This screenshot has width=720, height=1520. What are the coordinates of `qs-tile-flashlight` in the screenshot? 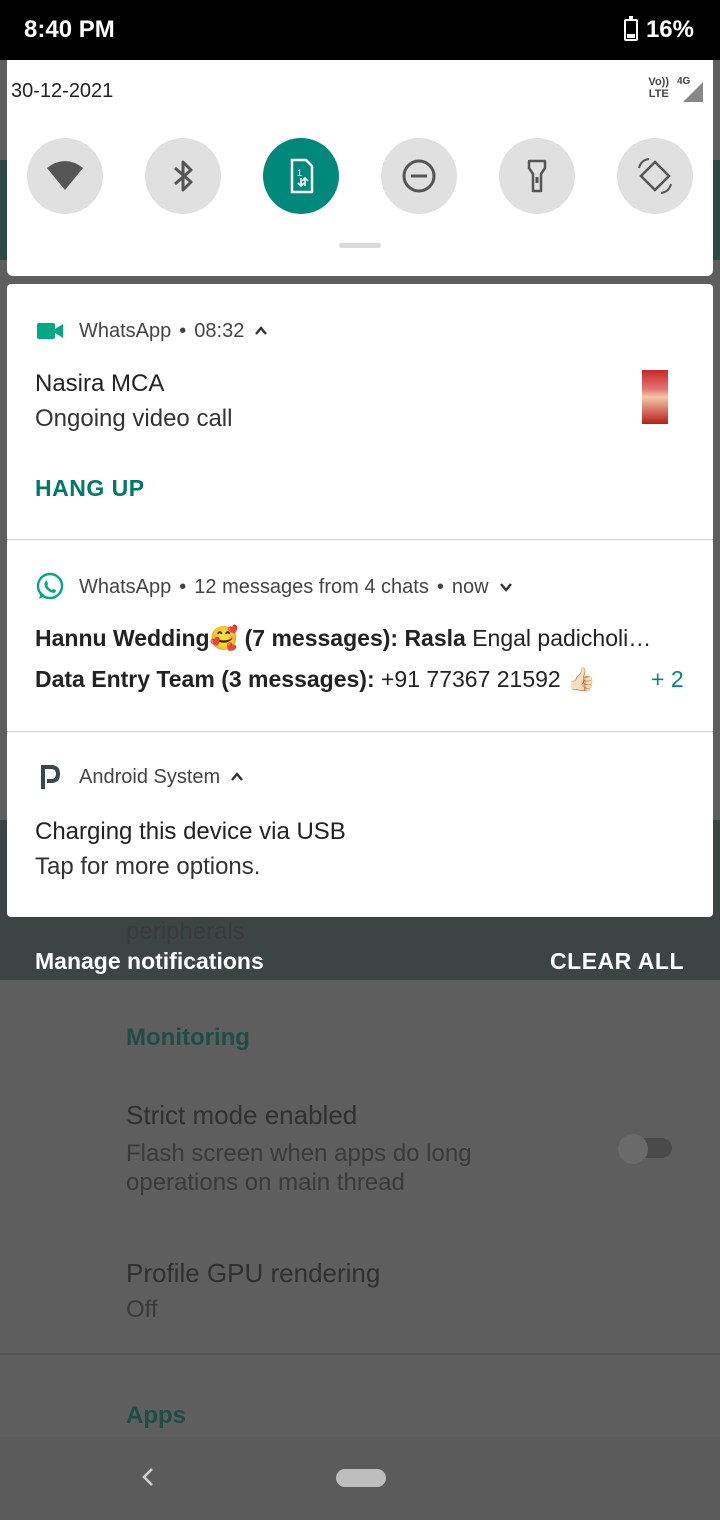 It's located at (537, 176).